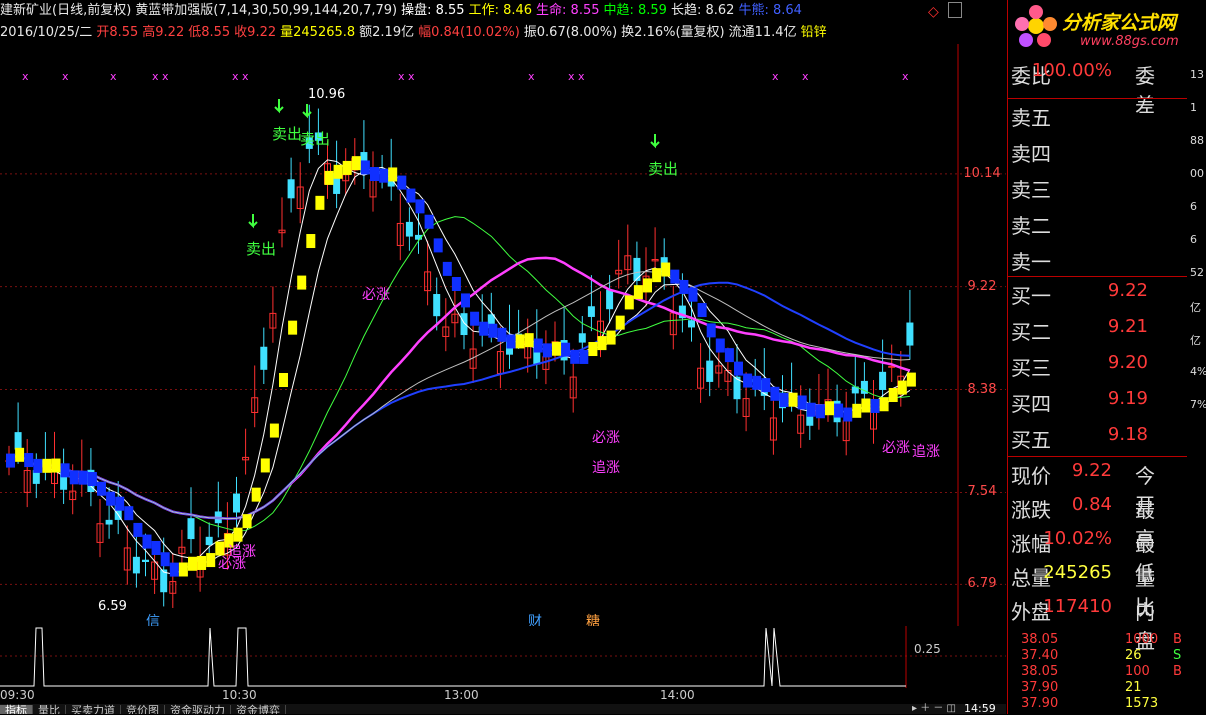 This screenshot has width=1206, height=715. I want to click on price-tick-label: 7.54, so click(982, 492).